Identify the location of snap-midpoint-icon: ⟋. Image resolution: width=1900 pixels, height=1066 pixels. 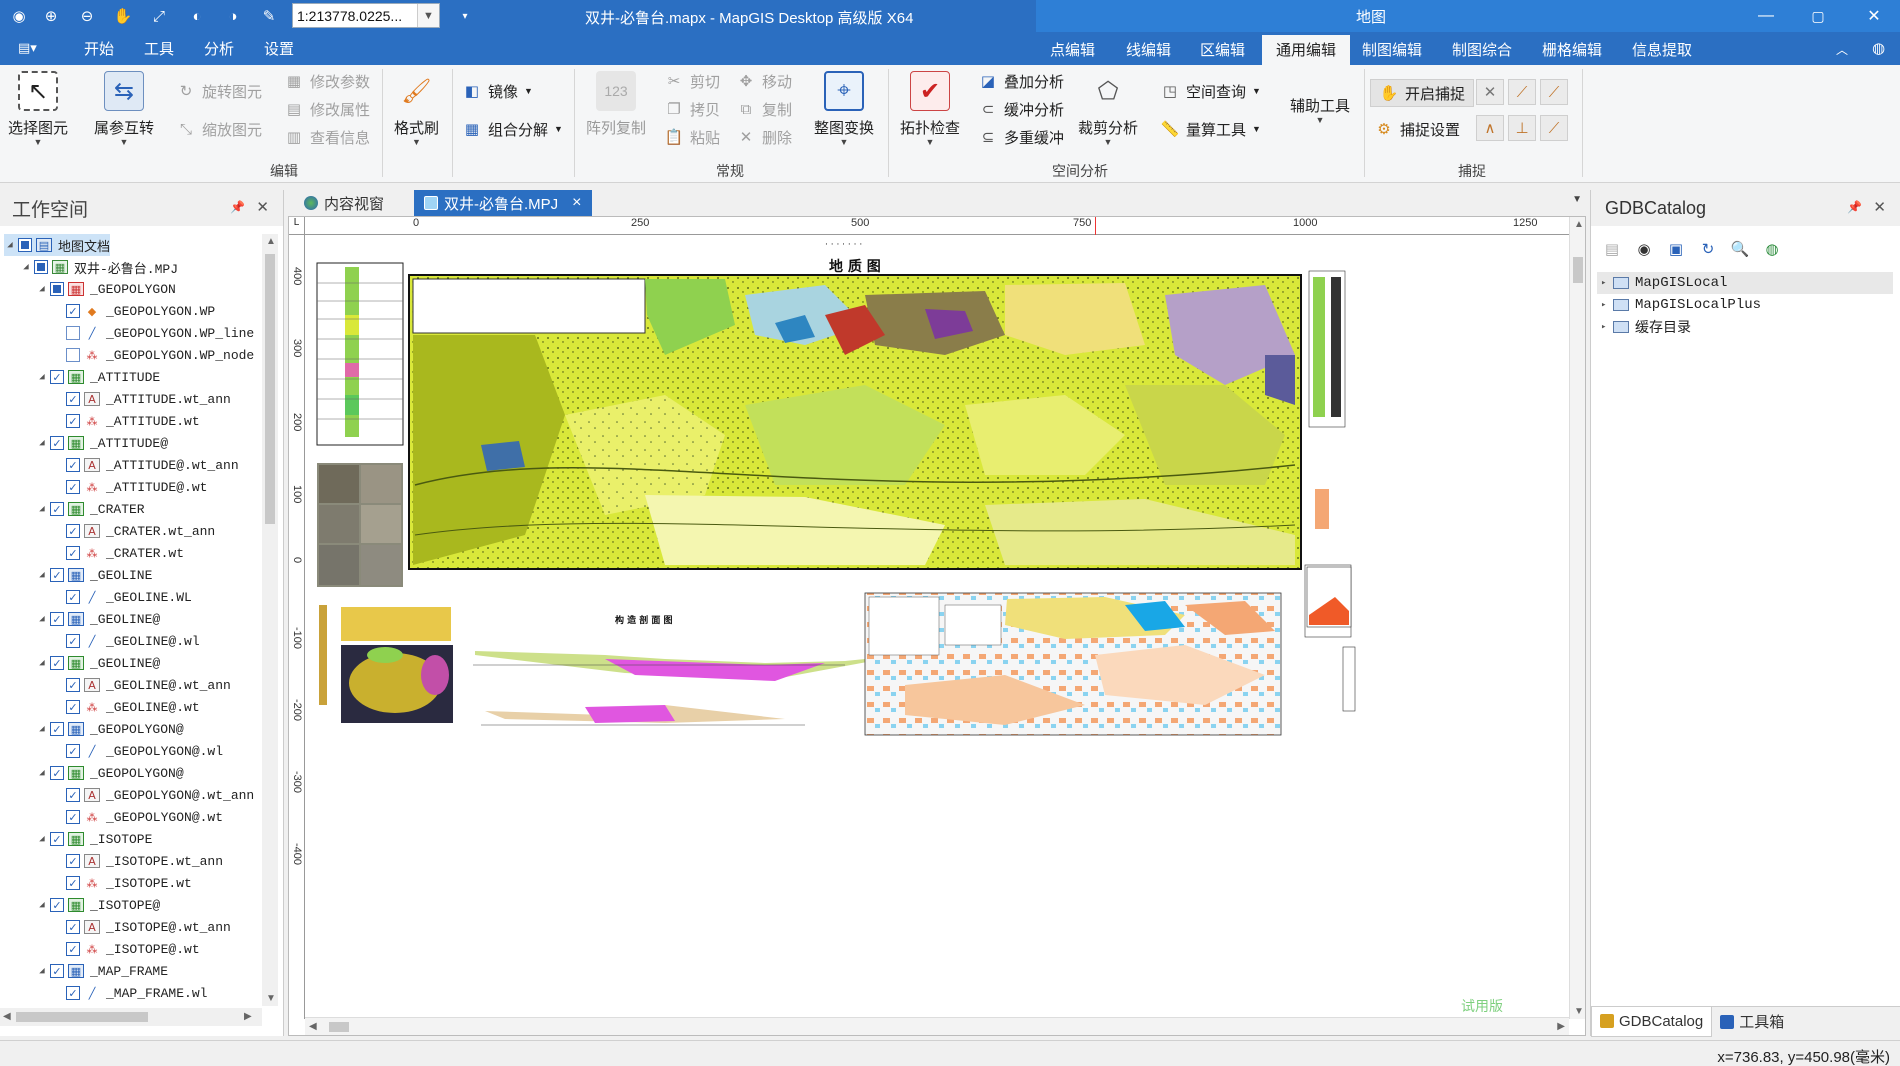
(1554, 92).